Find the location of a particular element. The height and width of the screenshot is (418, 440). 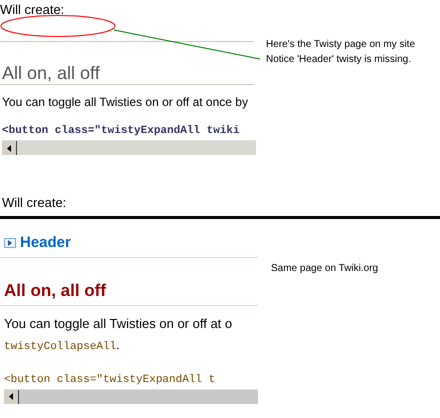

twisty-link: Header is located at coordinates (45, 243).